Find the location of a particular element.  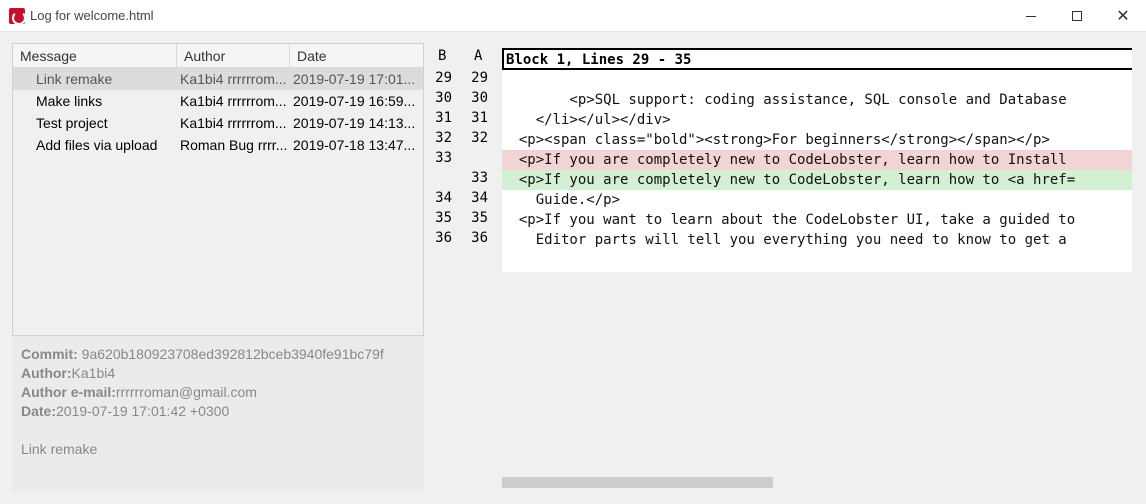

line-number-after: 30 is located at coordinates (479, 98).